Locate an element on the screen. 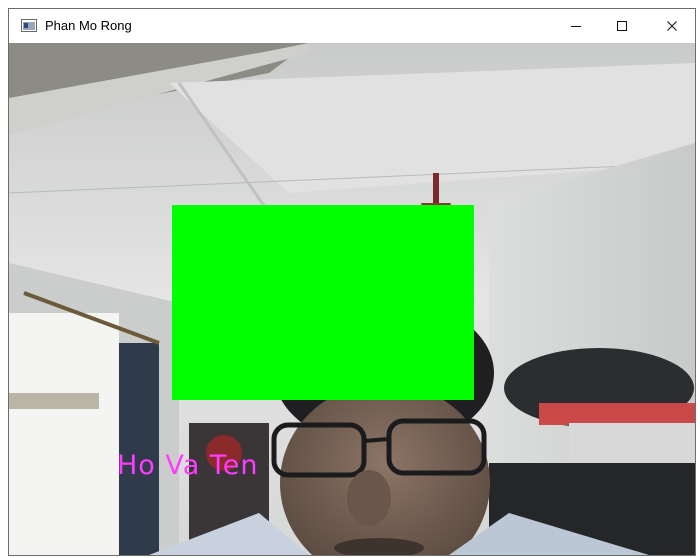 This screenshot has height=558, width=700. maximize-button is located at coordinates (622, 26).